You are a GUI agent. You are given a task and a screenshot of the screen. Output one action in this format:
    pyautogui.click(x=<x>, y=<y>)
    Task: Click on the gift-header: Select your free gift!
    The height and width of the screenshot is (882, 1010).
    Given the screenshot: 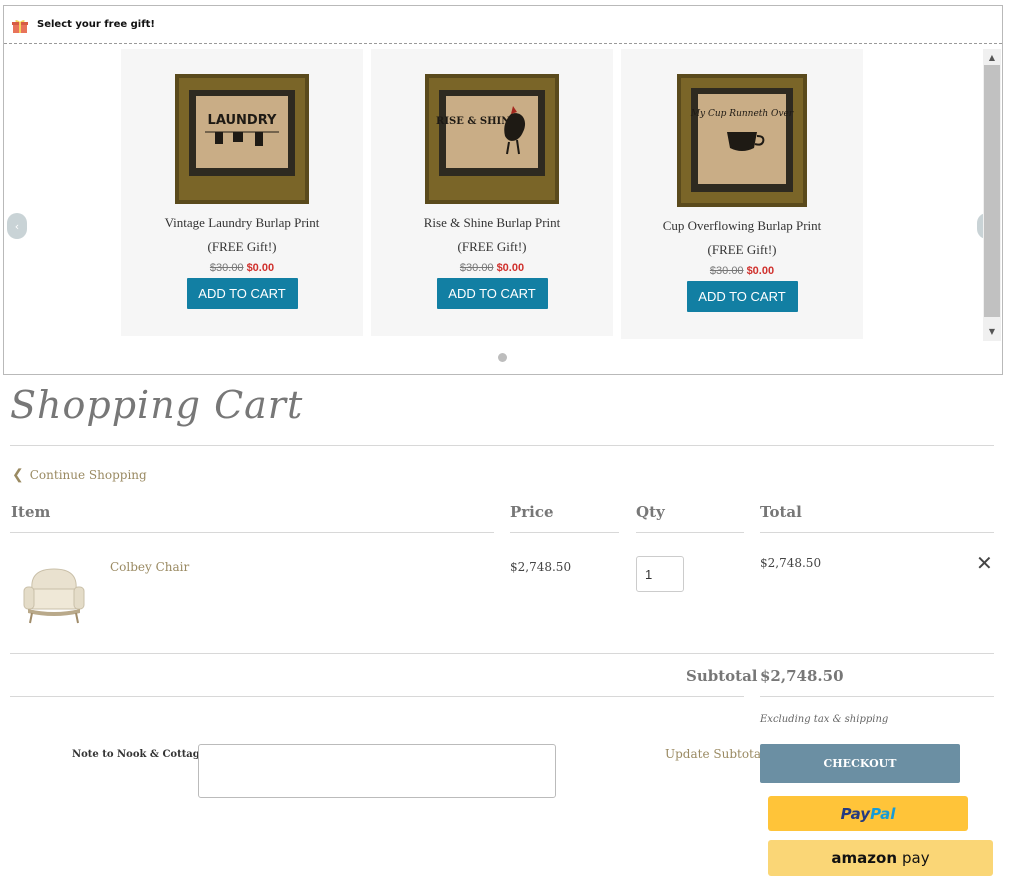 What is the action you would take?
    pyautogui.click(x=503, y=25)
    